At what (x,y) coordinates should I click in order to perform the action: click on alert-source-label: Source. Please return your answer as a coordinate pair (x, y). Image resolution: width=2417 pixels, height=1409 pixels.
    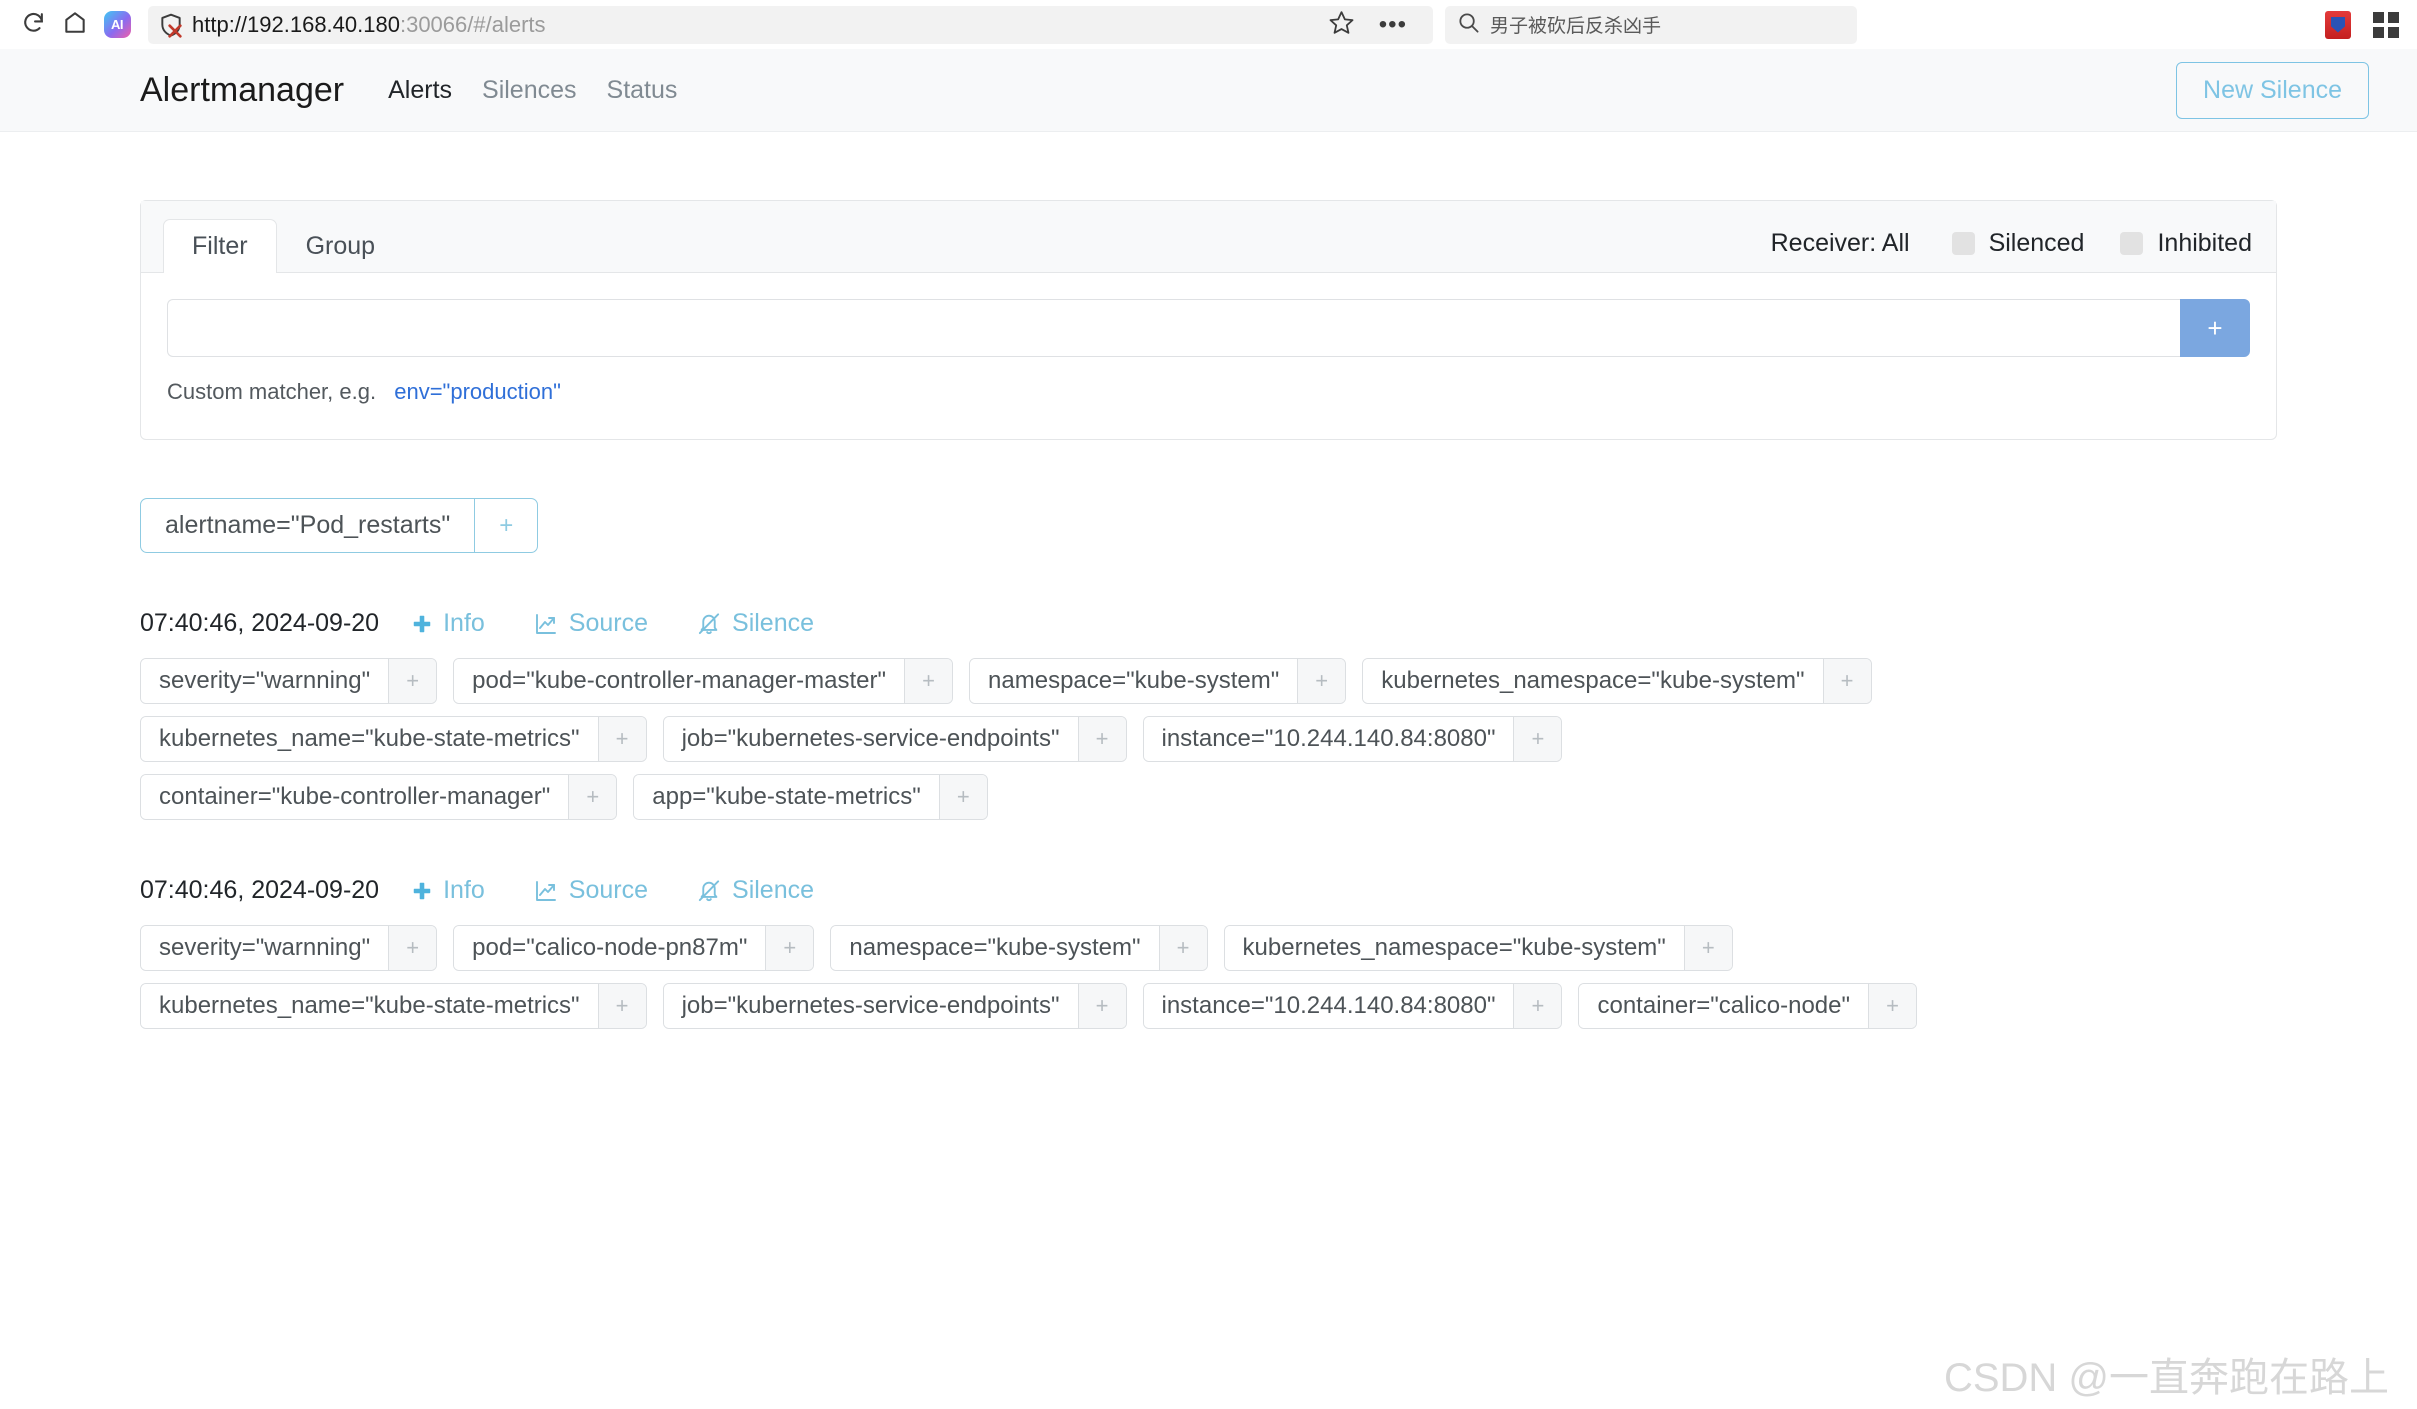
    Looking at the image, I should click on (608, 623).